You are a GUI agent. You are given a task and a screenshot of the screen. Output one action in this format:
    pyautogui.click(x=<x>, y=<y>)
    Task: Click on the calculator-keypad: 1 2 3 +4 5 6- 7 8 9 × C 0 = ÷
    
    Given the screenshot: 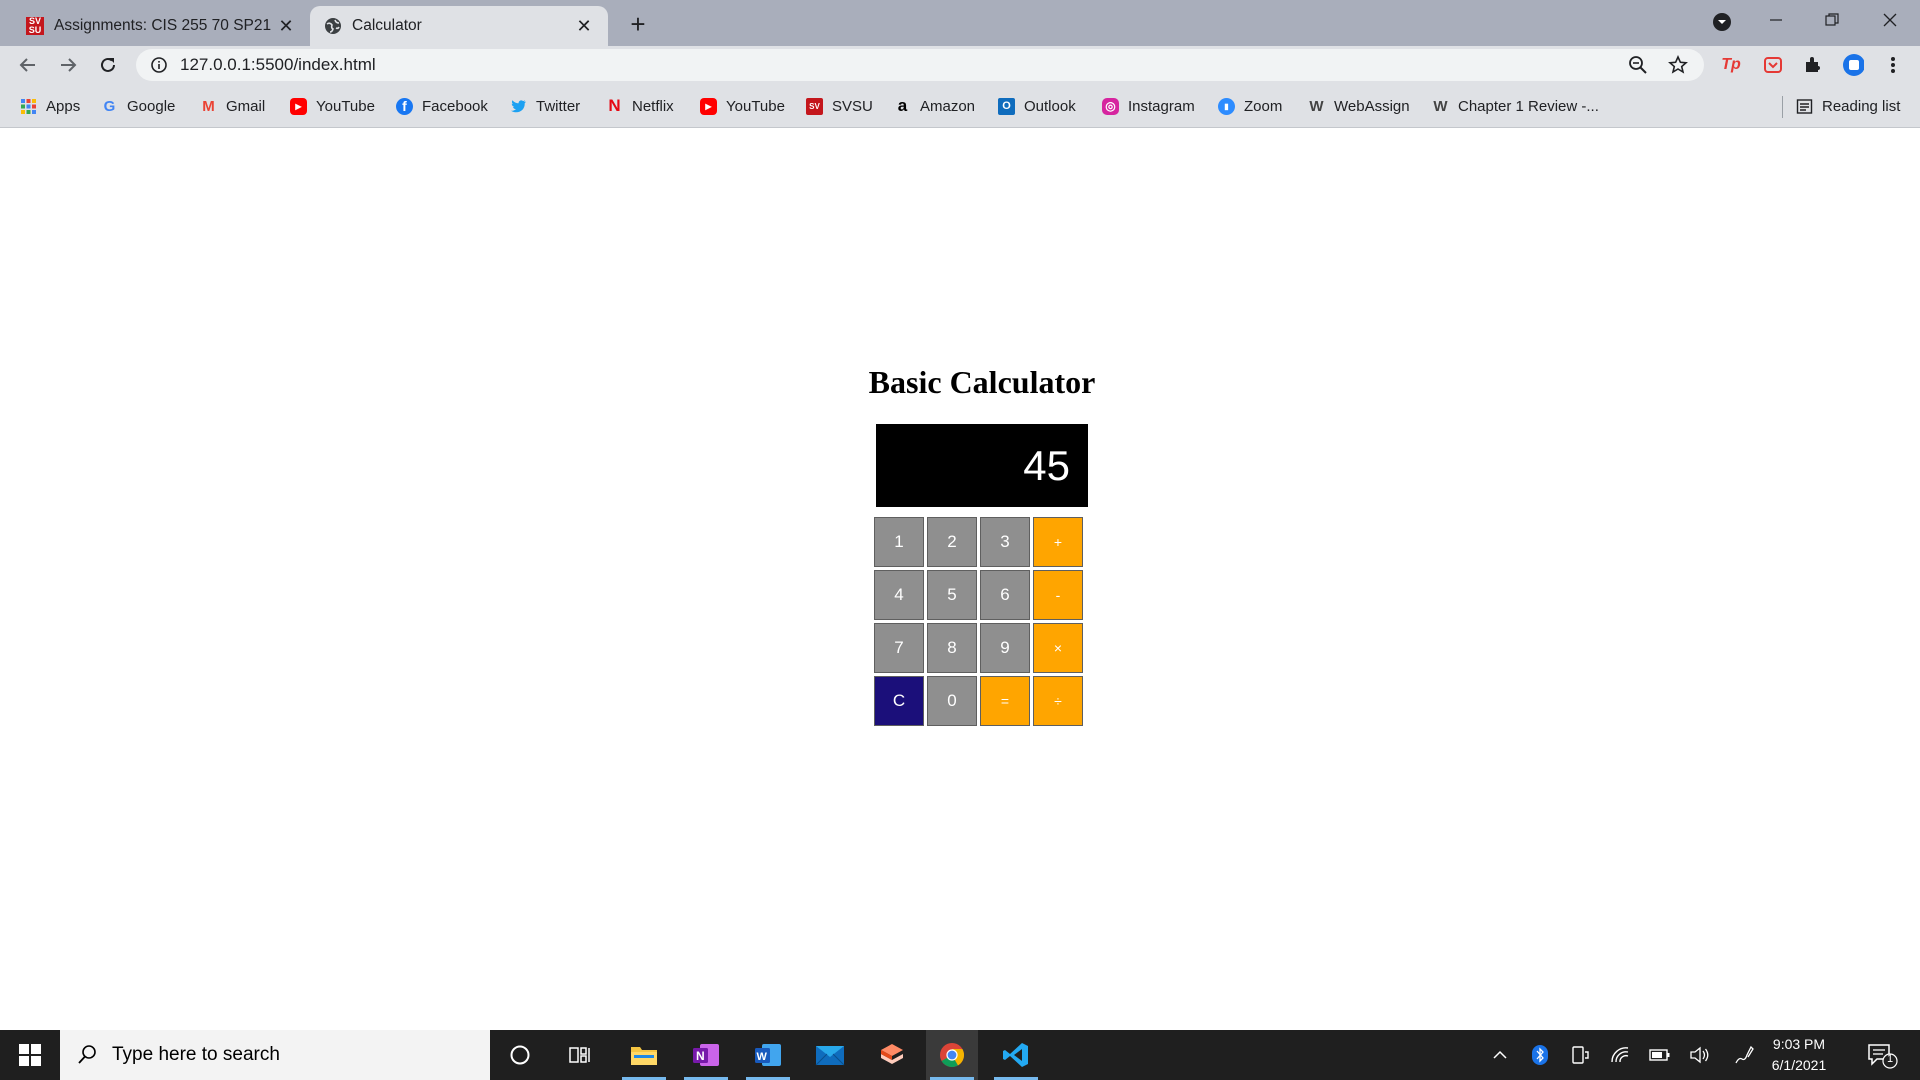 What is the action you would take?
    pyautogui.click(x=980, y=622)
    